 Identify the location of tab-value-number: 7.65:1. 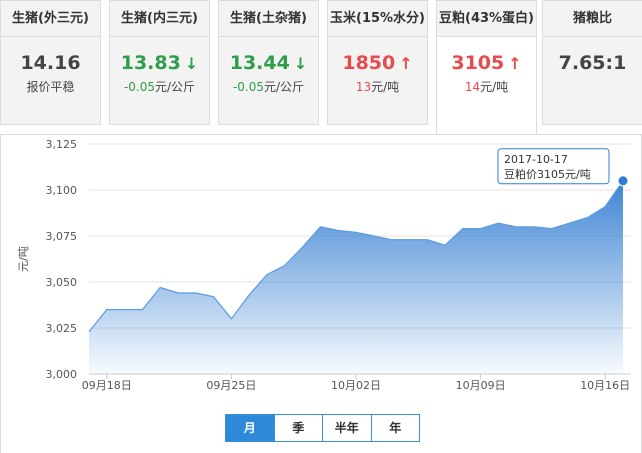
(592, 63).